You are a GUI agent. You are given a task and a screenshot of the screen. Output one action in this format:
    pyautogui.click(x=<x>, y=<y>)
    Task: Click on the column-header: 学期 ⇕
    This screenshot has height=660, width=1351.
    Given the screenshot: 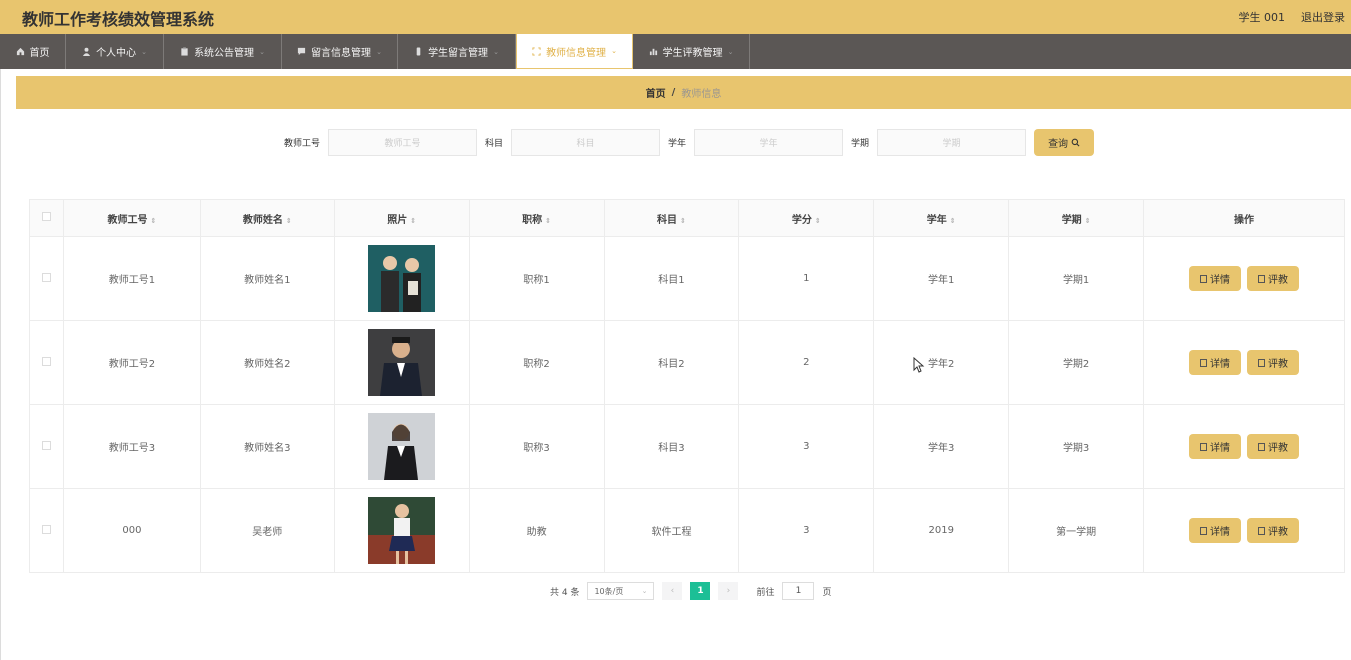 What is the action you would take?
    pyautogui.click(x=1076, y=218)
    